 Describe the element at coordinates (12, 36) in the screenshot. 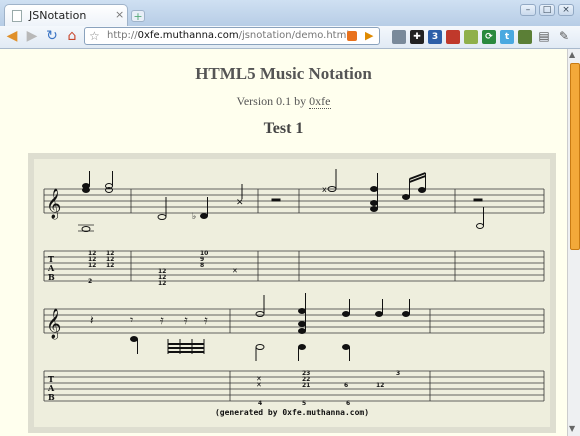

I see `back-arrow-icon: ◀` at that location.